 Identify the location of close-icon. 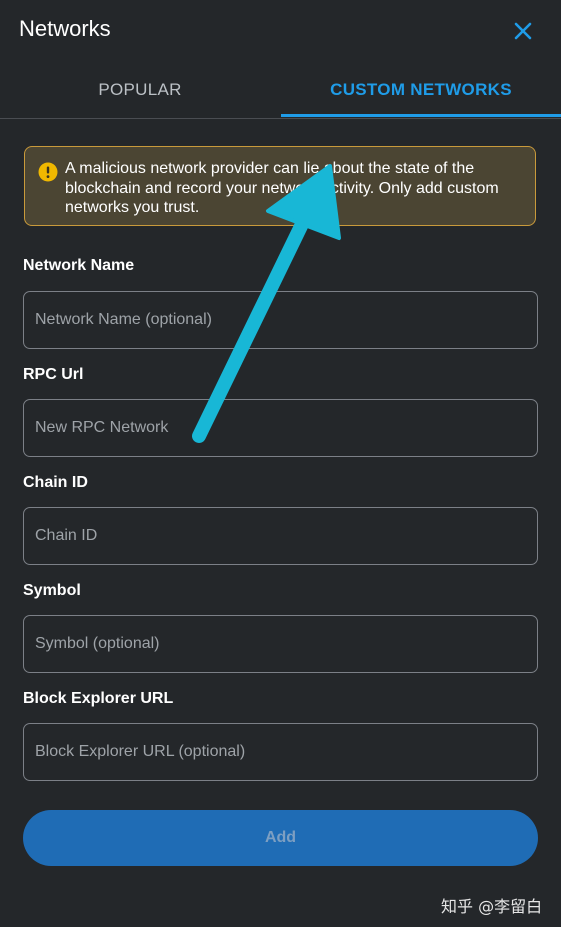
(523, 31).